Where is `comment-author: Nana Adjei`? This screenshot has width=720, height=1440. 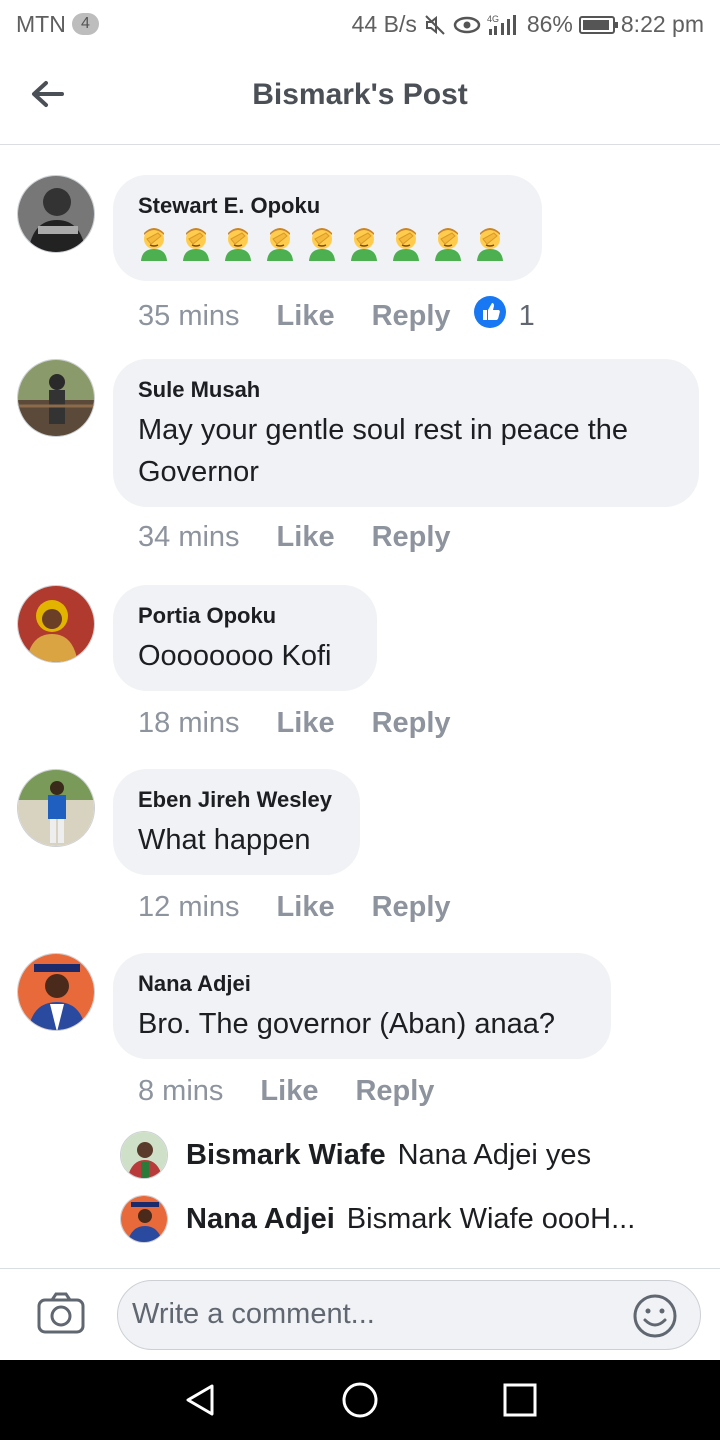
comment-author: Nana Adjei is located at coordinates (361, 984).